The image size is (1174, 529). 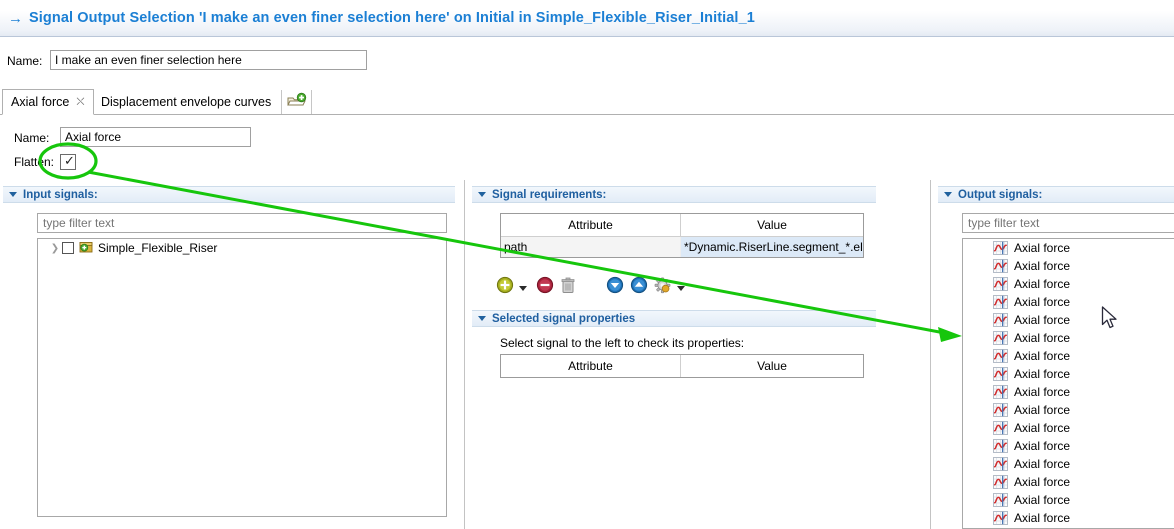 What do you see at coordinates (587, 62) in the screenshot?
I see `top-name-row: Name:` at bounding box center [587, 62].